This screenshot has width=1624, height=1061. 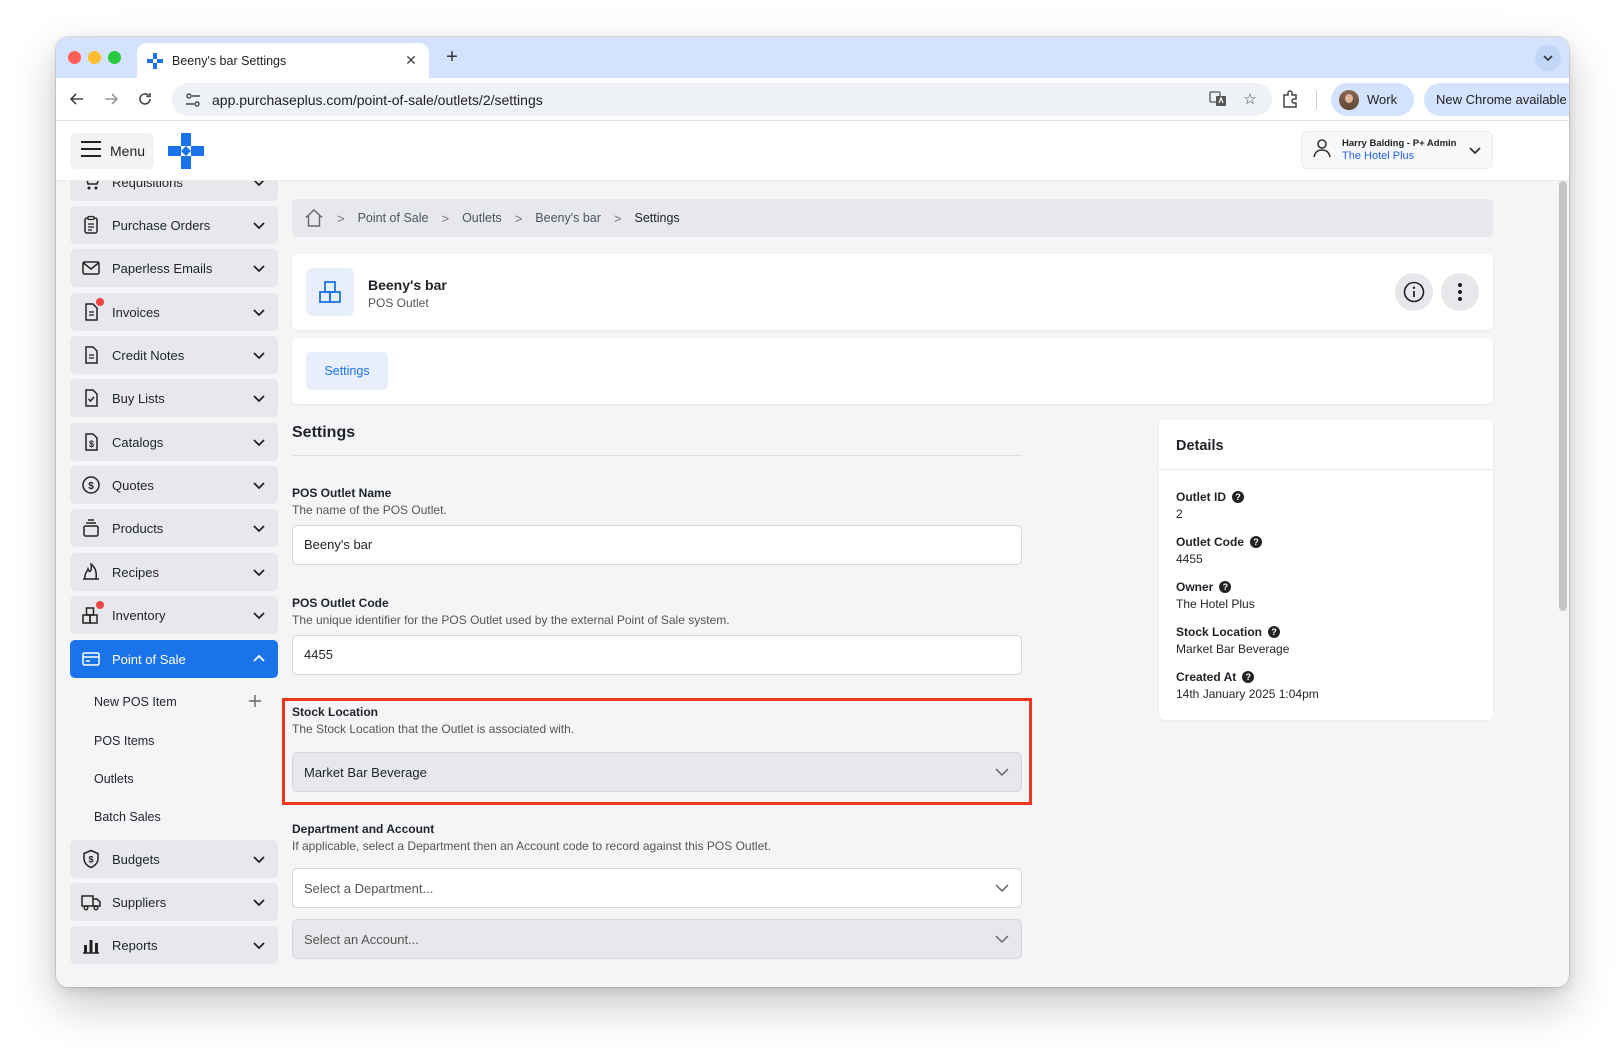 What do you see at coordinates (174, 355) in the screenshot?
I see `sidebar-item-credit-notes: Credit Notes` at bounding box center [174, 355].